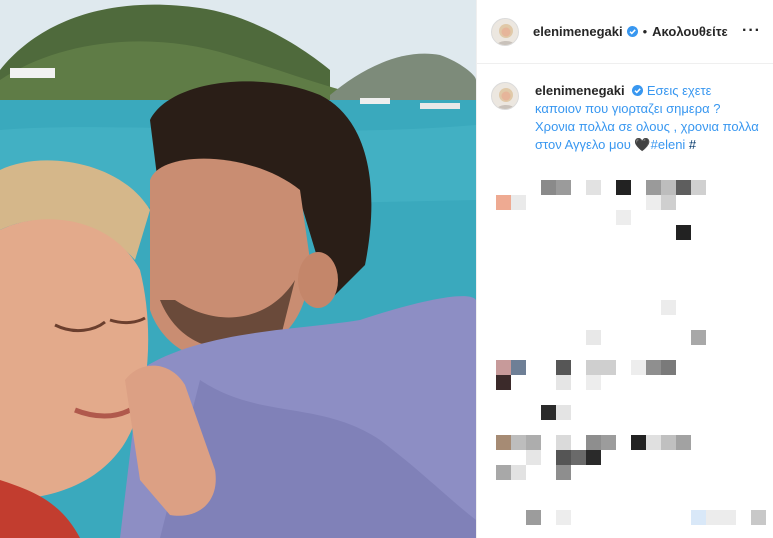  Describe the element at coordinates (668, 144) in the screenshot. I see `hashtag-link: #eleni` at that location.